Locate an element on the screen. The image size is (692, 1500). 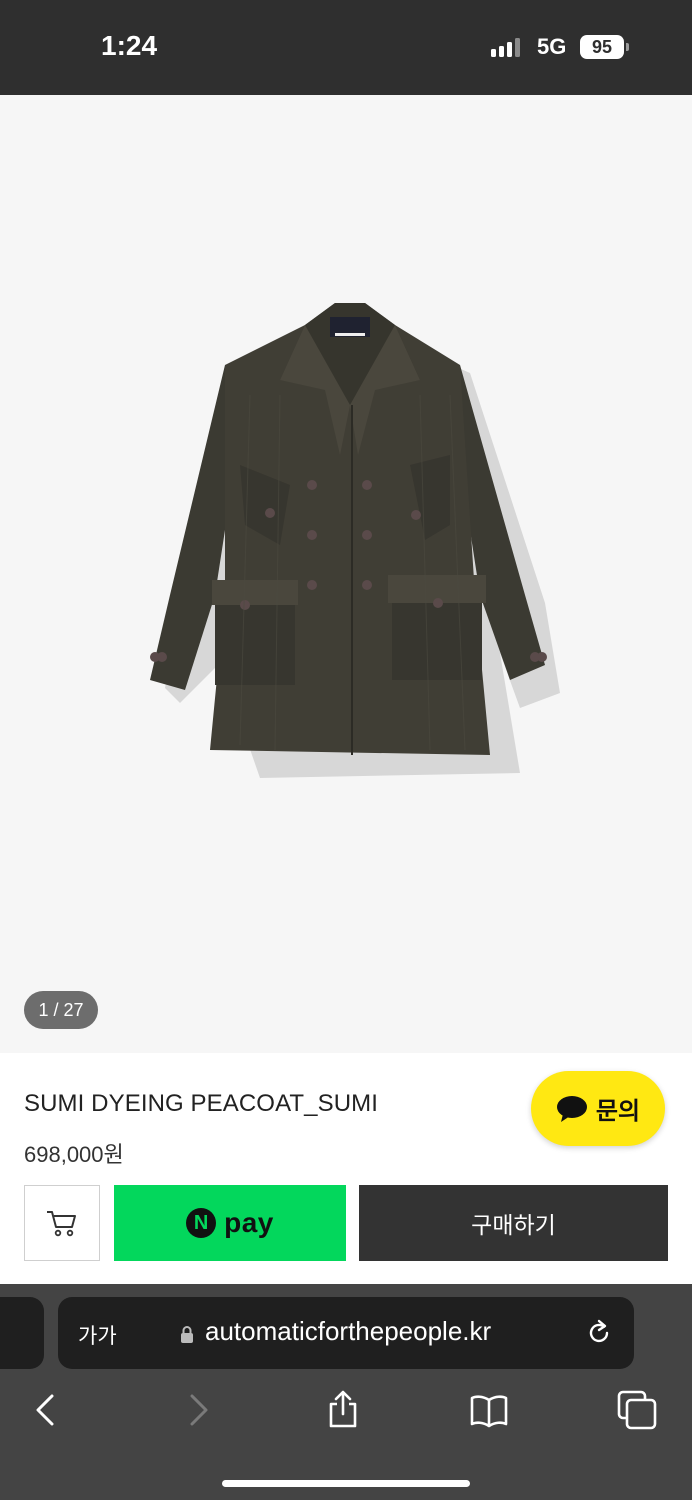
product-price: 698,000원 is located at coordinates (74, 1154).